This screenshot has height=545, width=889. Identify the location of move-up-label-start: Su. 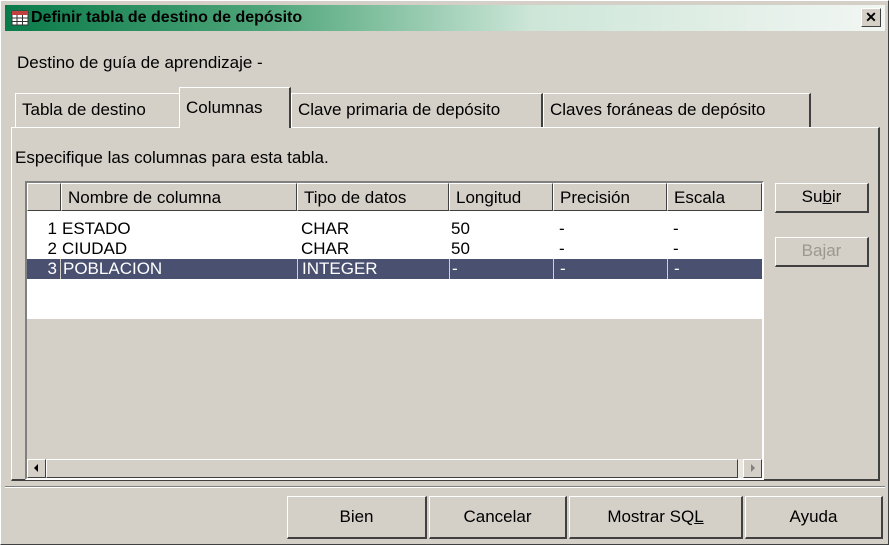
(812, 196).